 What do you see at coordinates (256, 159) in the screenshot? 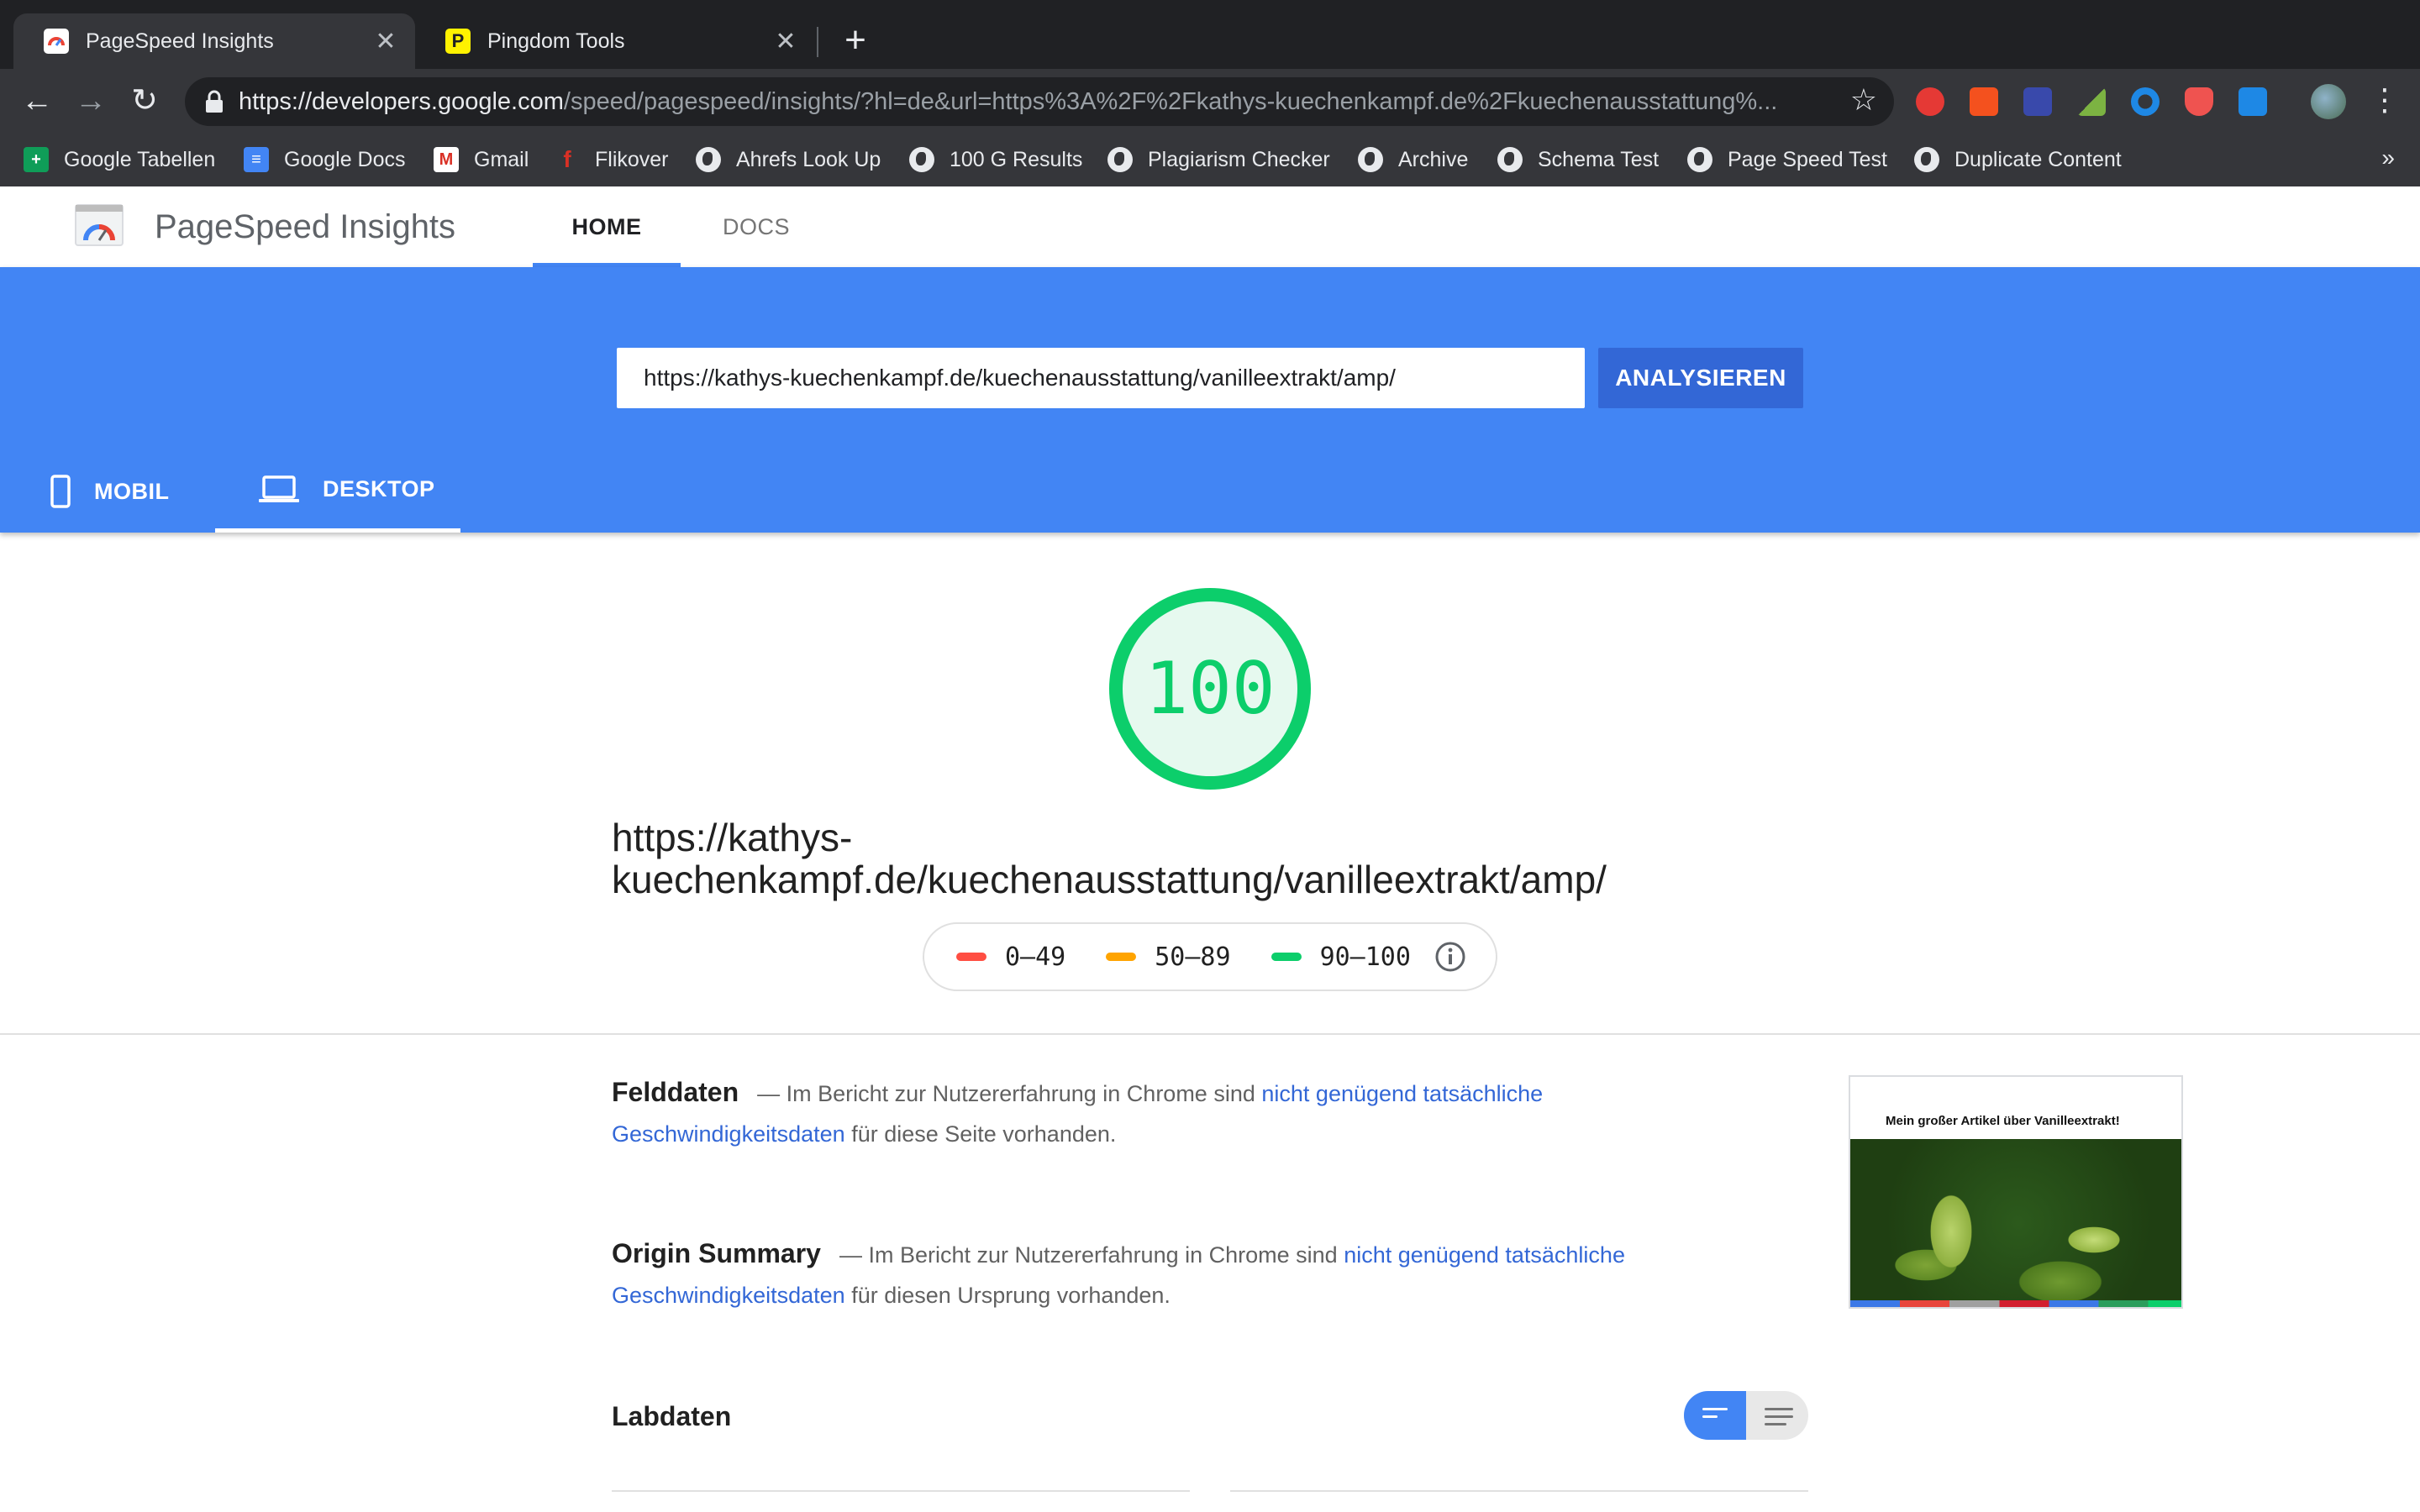
I see `docs-icon: ≡` at bounding box center [256, 159].